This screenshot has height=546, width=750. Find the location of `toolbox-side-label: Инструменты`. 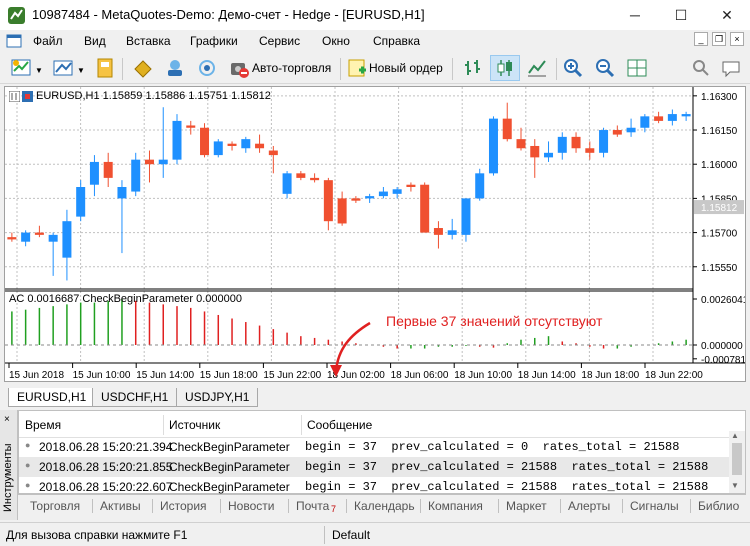

toolbox-side-label: Инструменты is located at coordinates (8, 477).